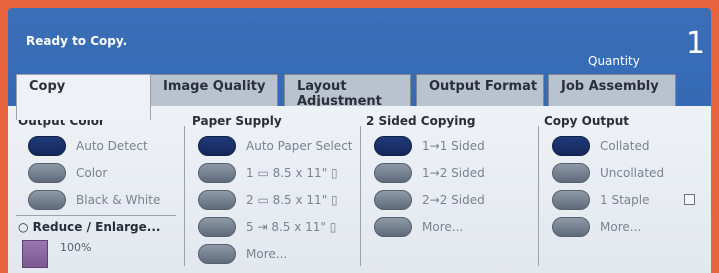 The image size is (719, 273). Describe the element at coordinates (610, 86) in the screenshot. I see `tab-job-assembly-label: Job Assembly` at that location.